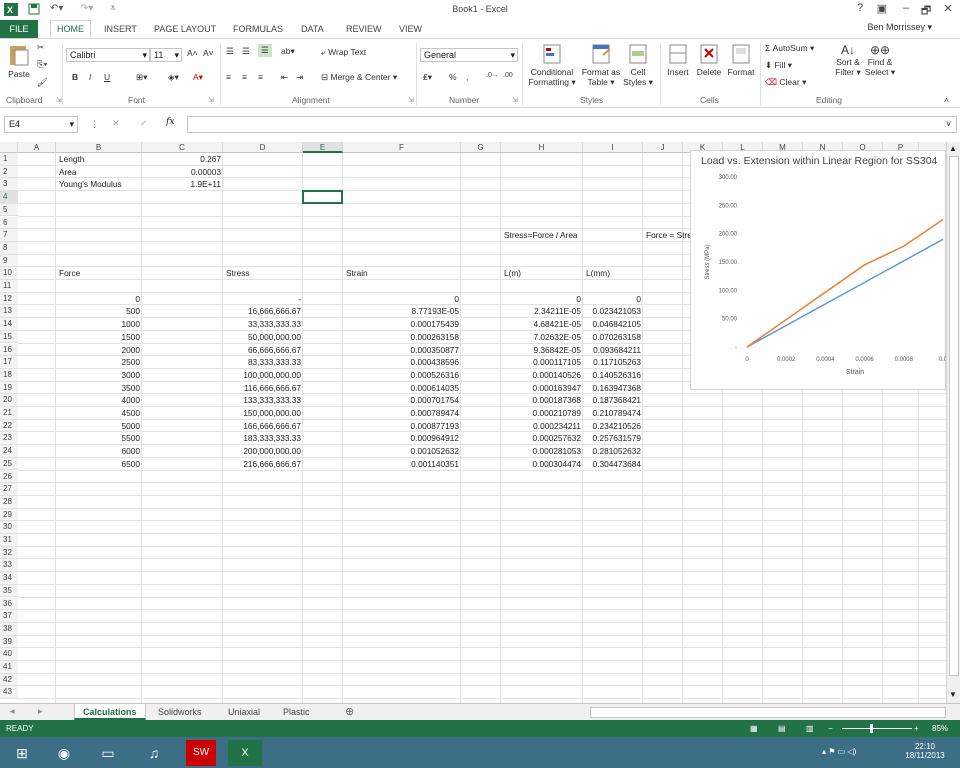 The image size is (960, 768). I want to click on sheet-tab-uniaxial: Uniaxial, so click(244, 712).